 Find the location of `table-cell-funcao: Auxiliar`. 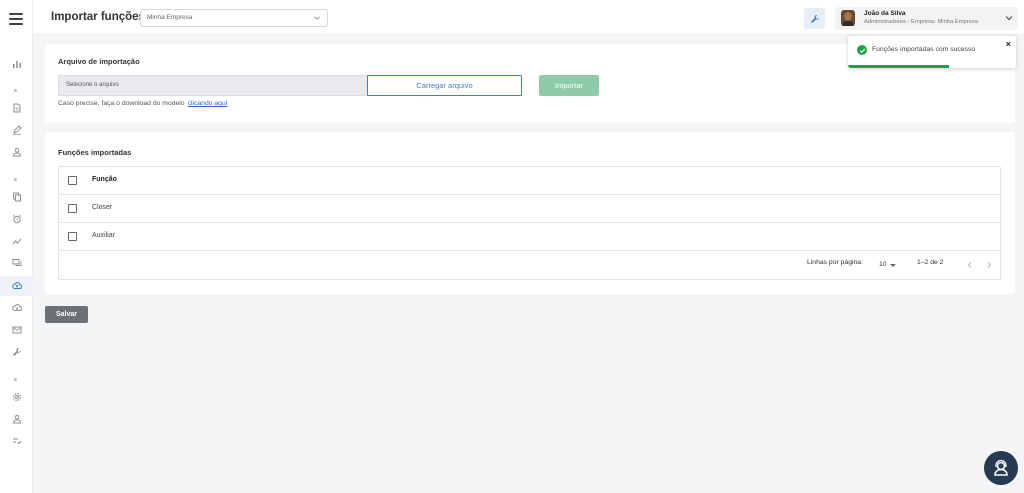

table-cell-funcao: Auxiliar is located at coordinates (103, 235).